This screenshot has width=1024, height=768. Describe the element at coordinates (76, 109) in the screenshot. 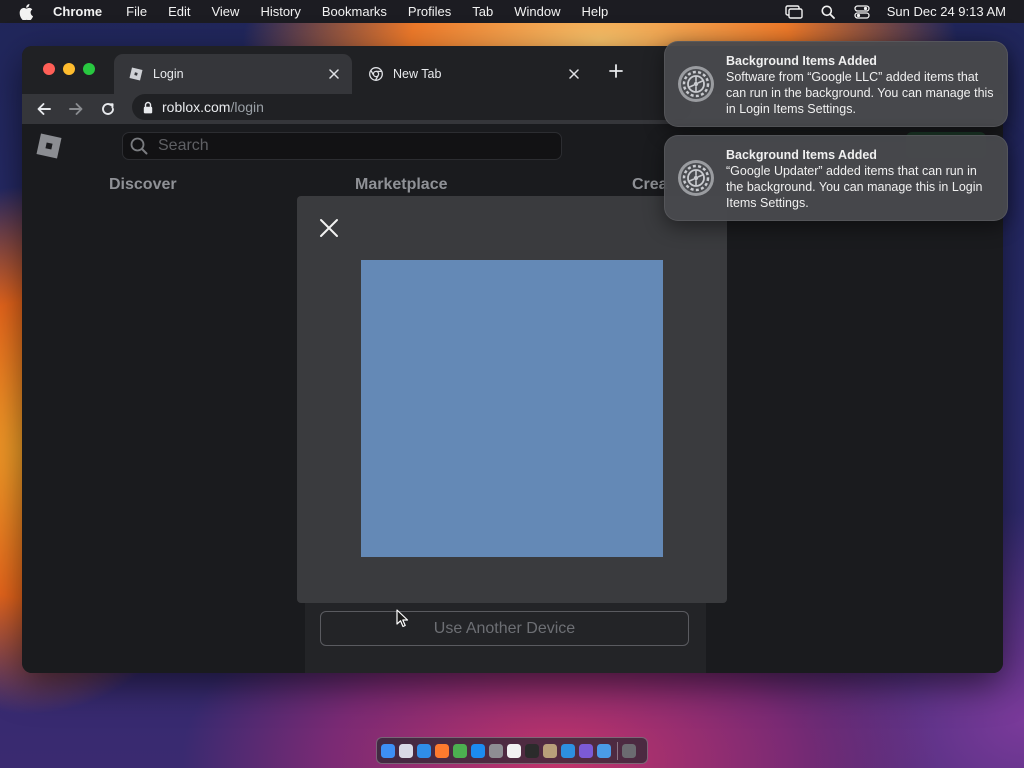

I see `forward-arrow-icon` at that location.